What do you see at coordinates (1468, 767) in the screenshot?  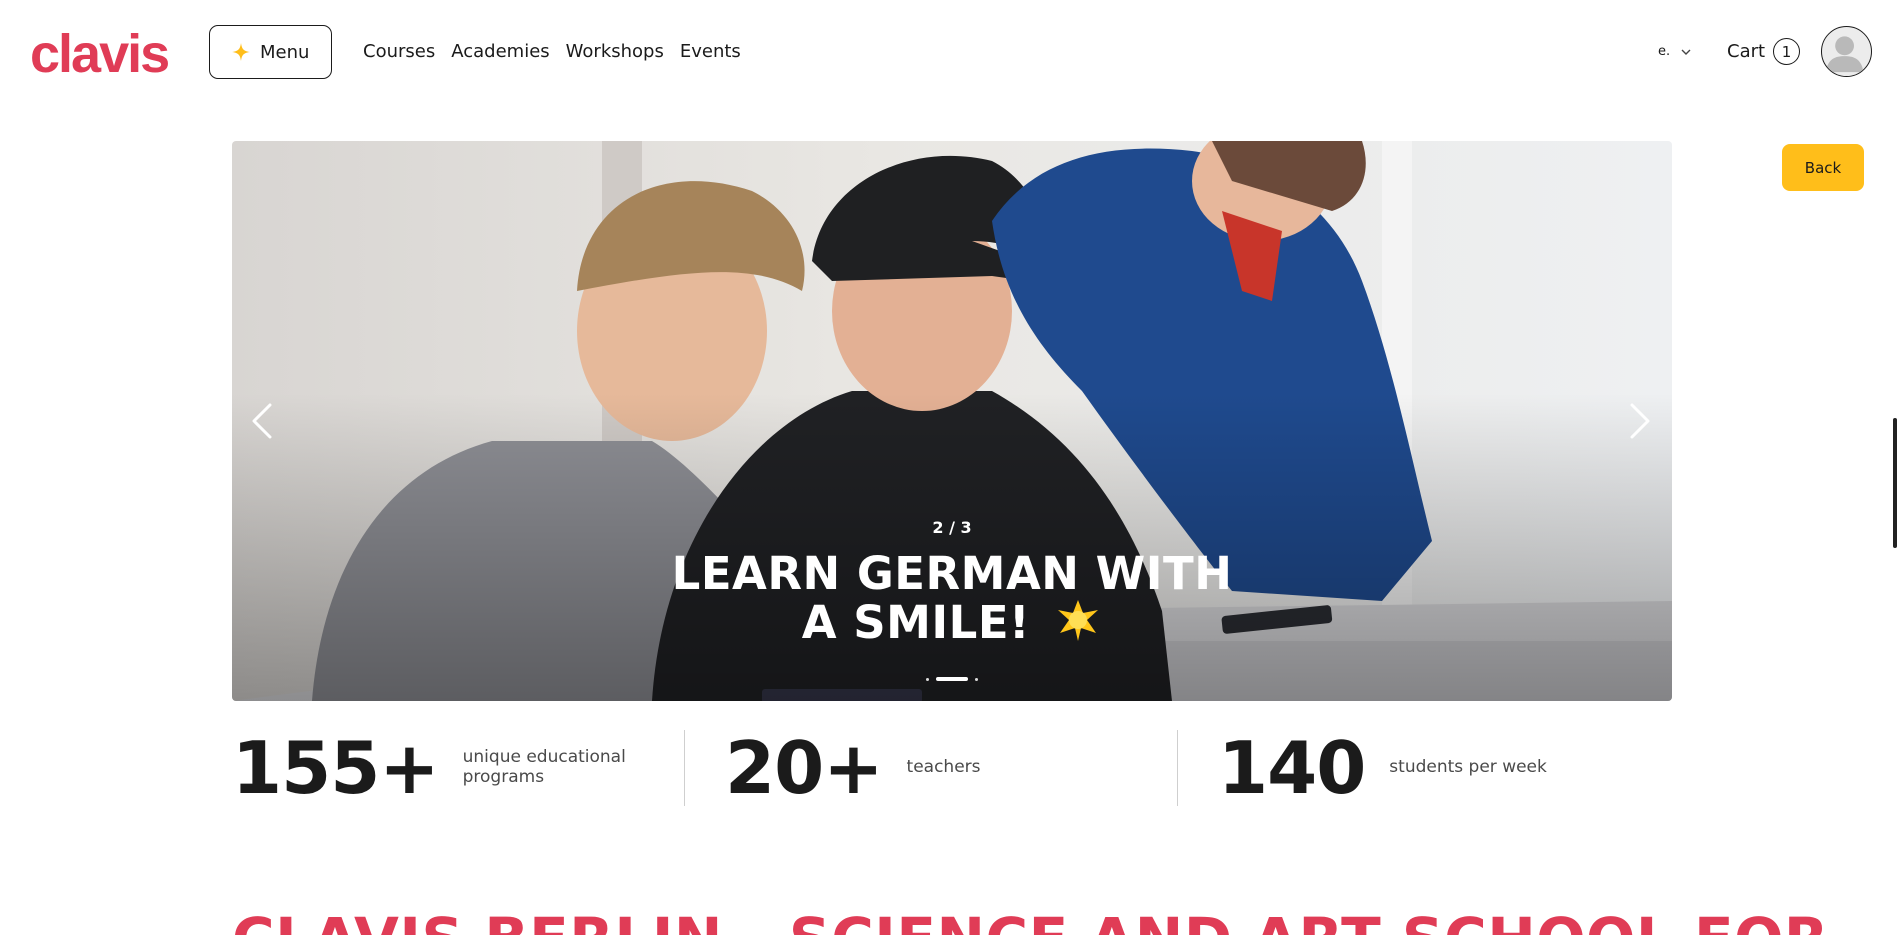 I see `stat-label: students per week` at bounding box center [1468, 767].